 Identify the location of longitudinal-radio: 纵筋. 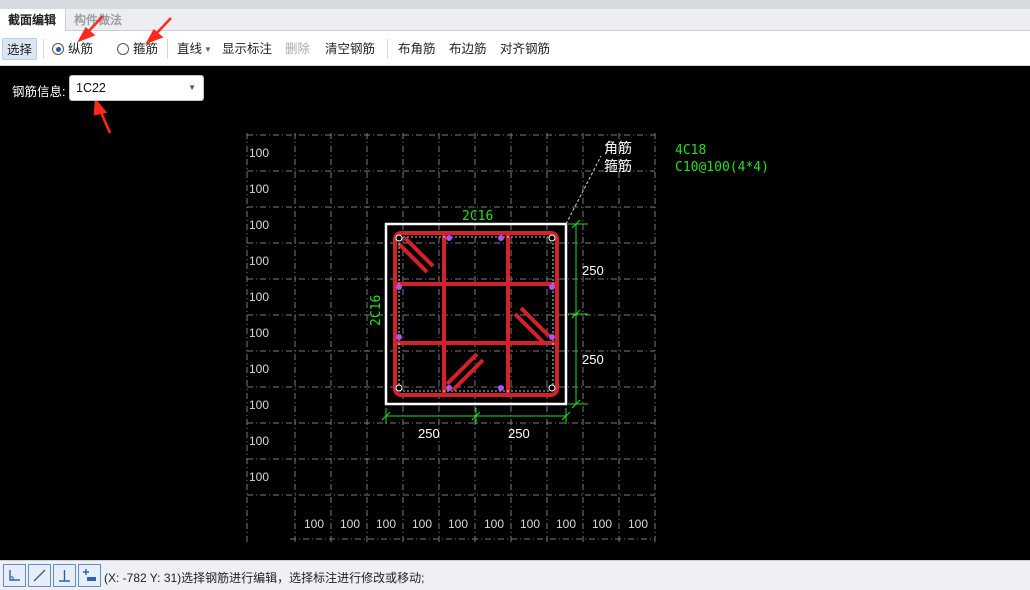
(72, 49).